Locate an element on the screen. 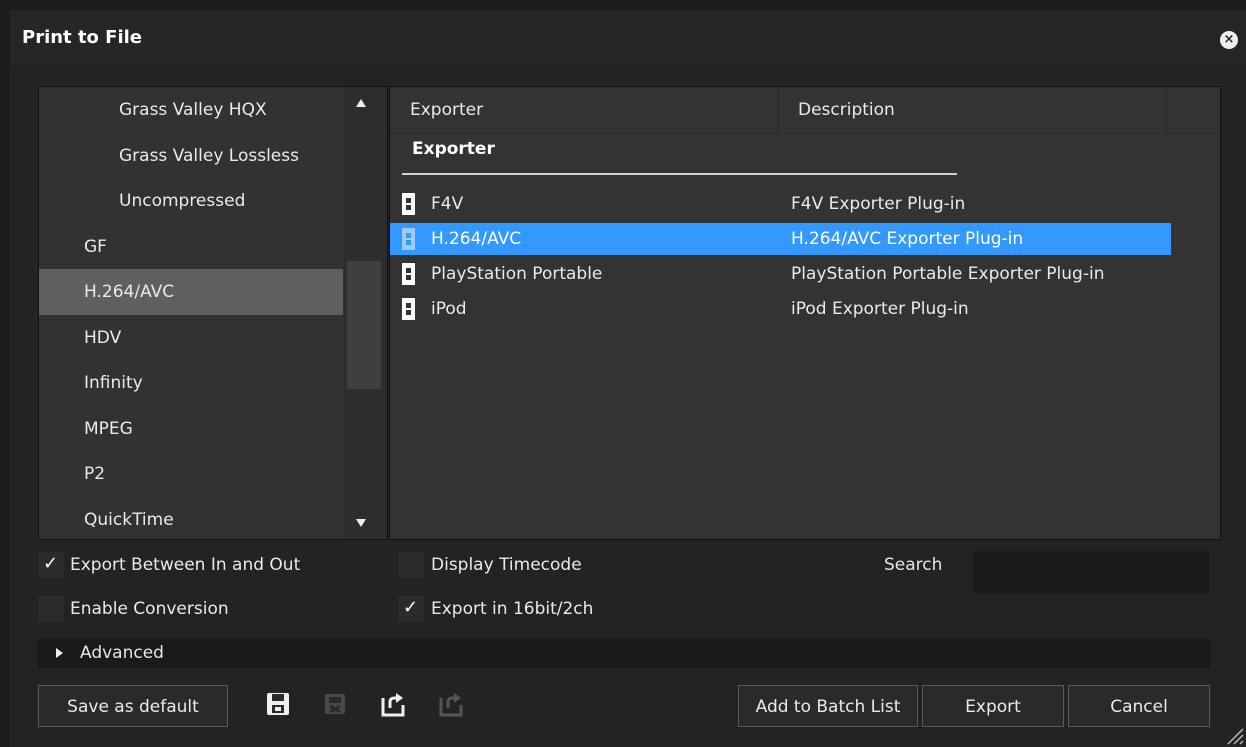  dialog-title: Print to File is located at coordinates (82, 37).